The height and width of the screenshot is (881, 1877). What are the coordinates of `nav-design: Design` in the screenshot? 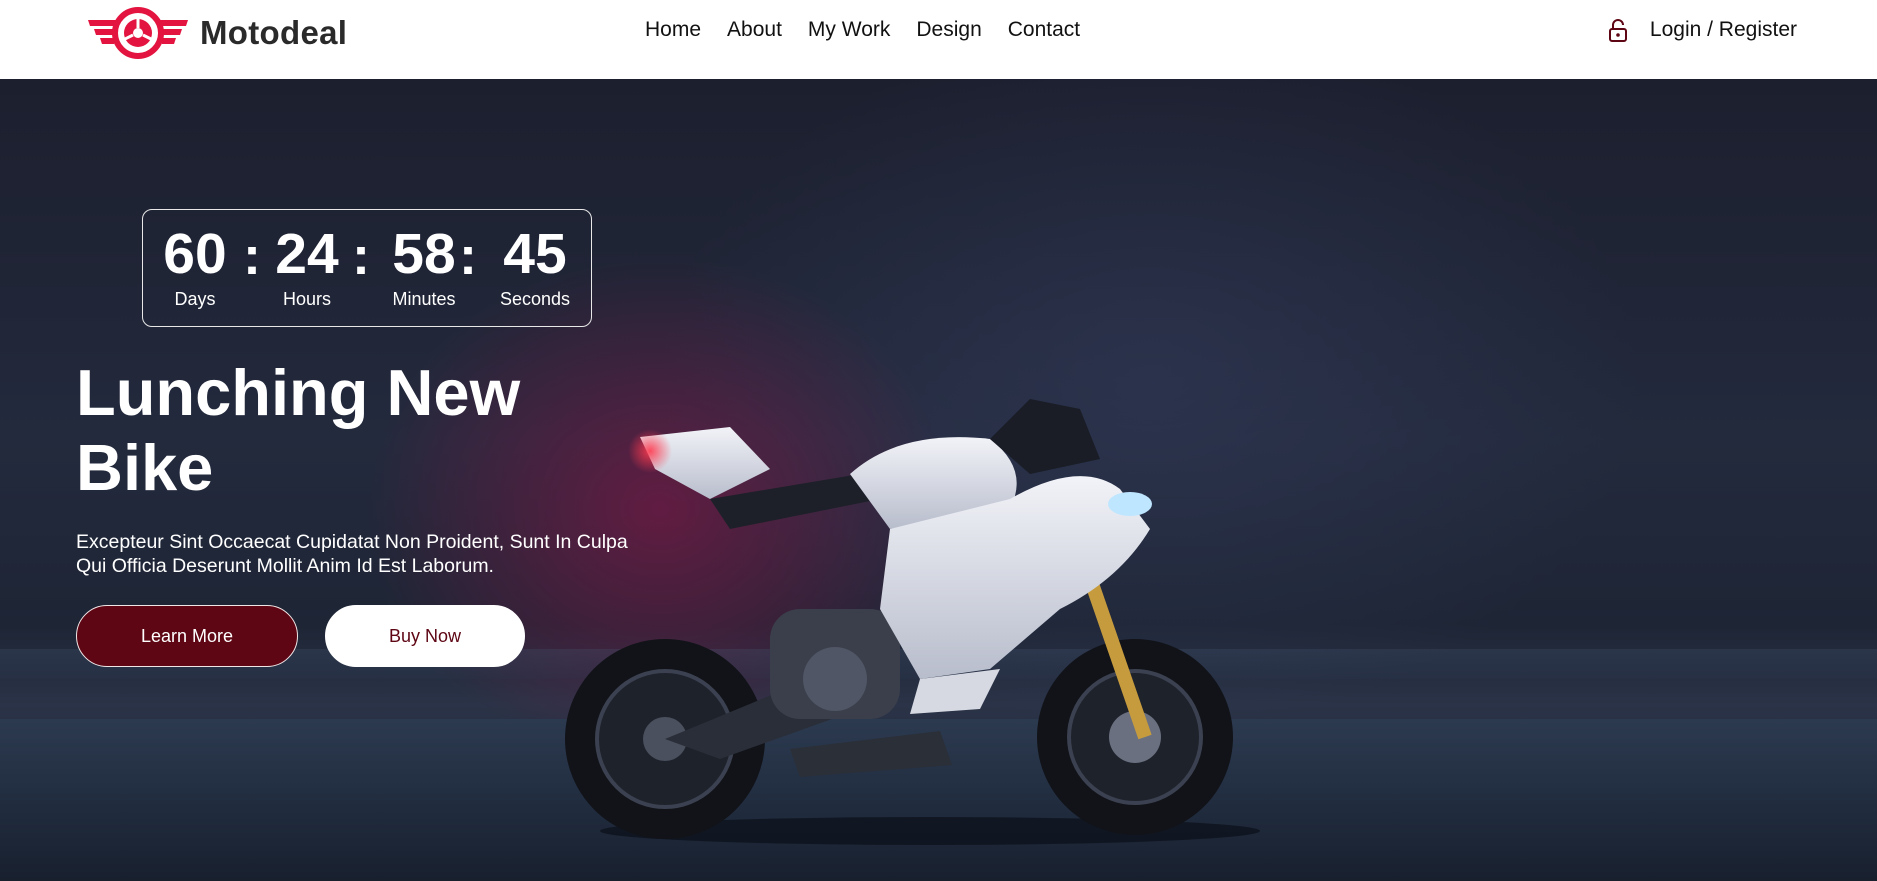 It's located at (948, 30).